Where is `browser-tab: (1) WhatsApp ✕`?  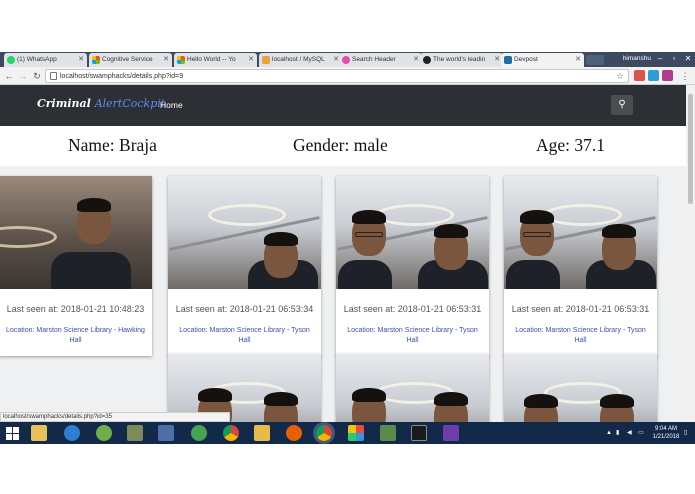 browser-tab: (1) WhatsApp ✕ is located at coordinates (45, 60).